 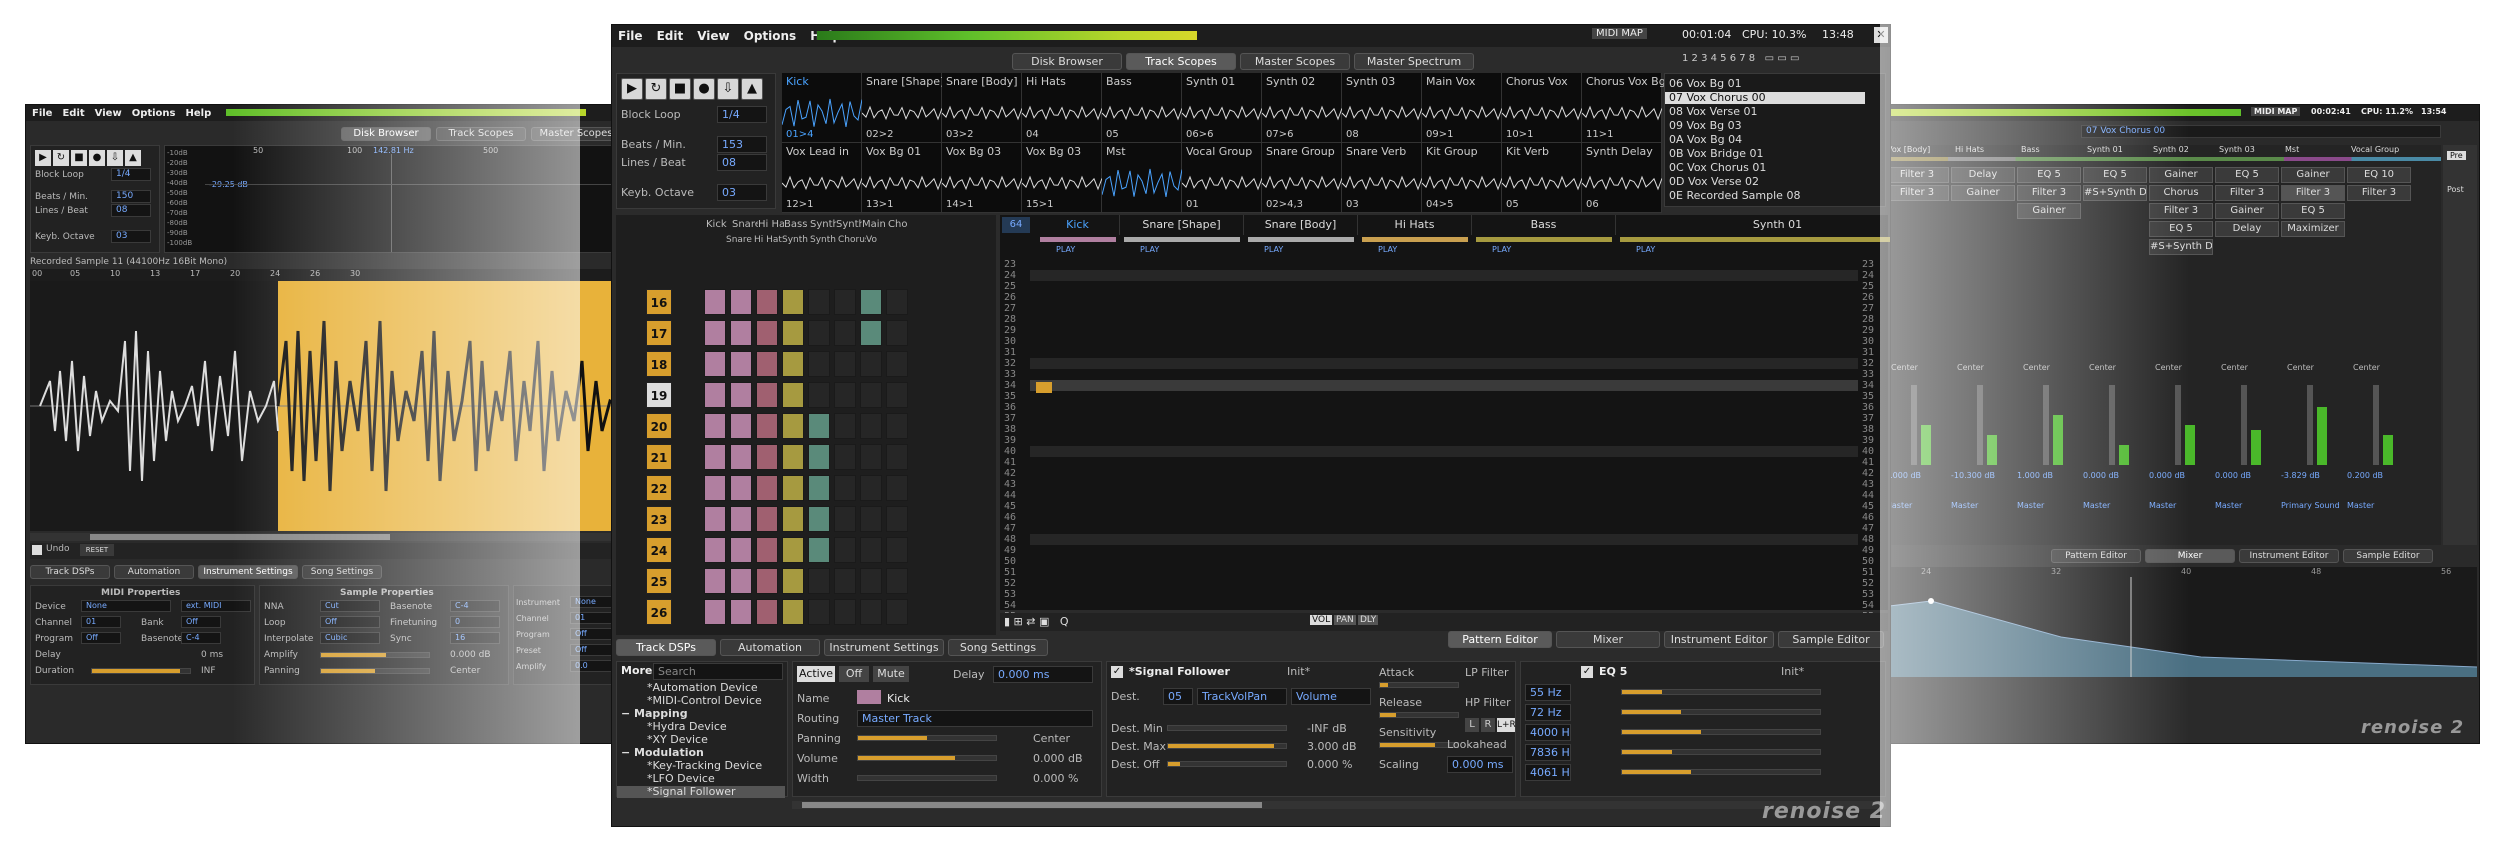 I want to click on menu-view: View, so click(x=108, y=113).